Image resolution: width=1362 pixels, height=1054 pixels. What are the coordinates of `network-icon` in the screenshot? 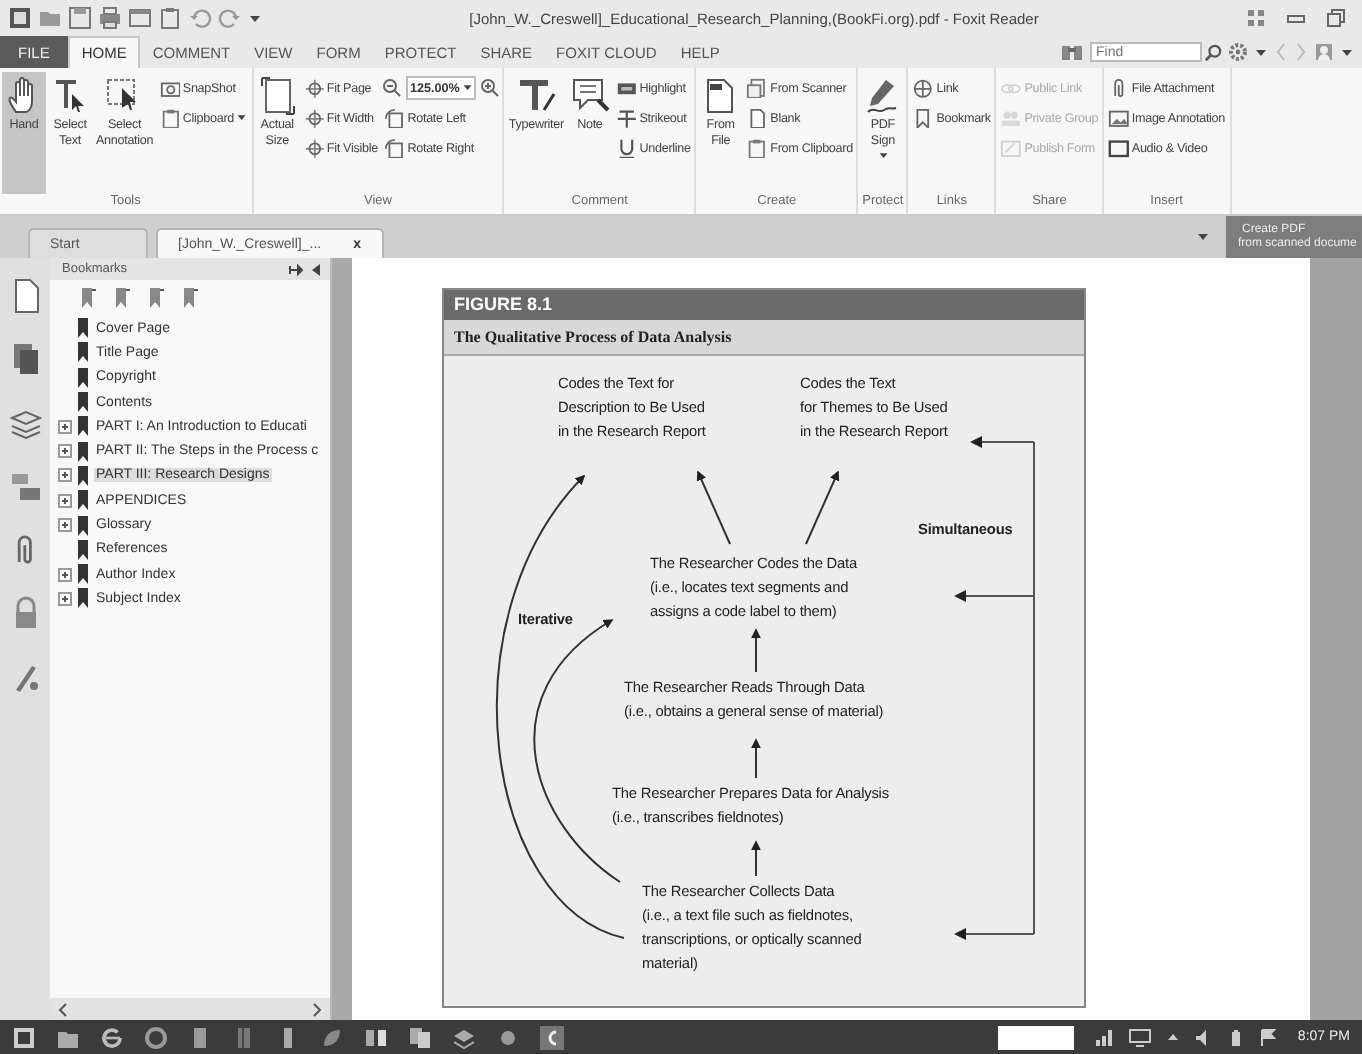 It's located at (1103, 1037).